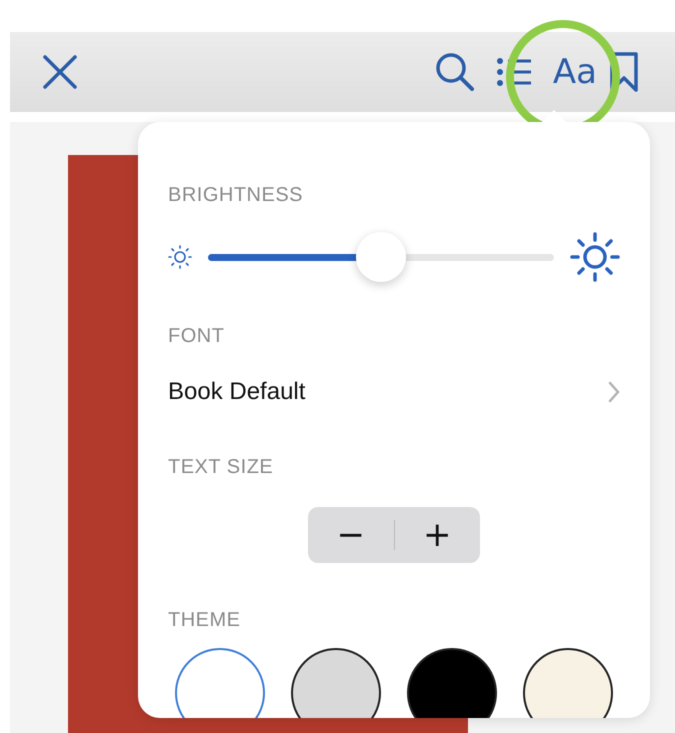  I want to click on bookmark-button, so click(624, 72).